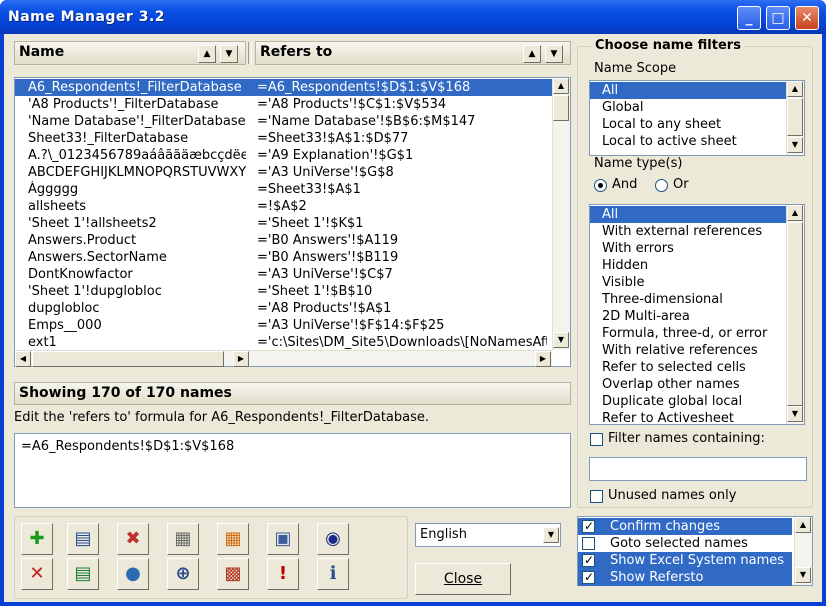 Image resolution: width=826 pixels, height=606 pixels. Describe the element at coordinates (688, 401) in the screenshot. I see `type-item: Duplicate global local` at that location.